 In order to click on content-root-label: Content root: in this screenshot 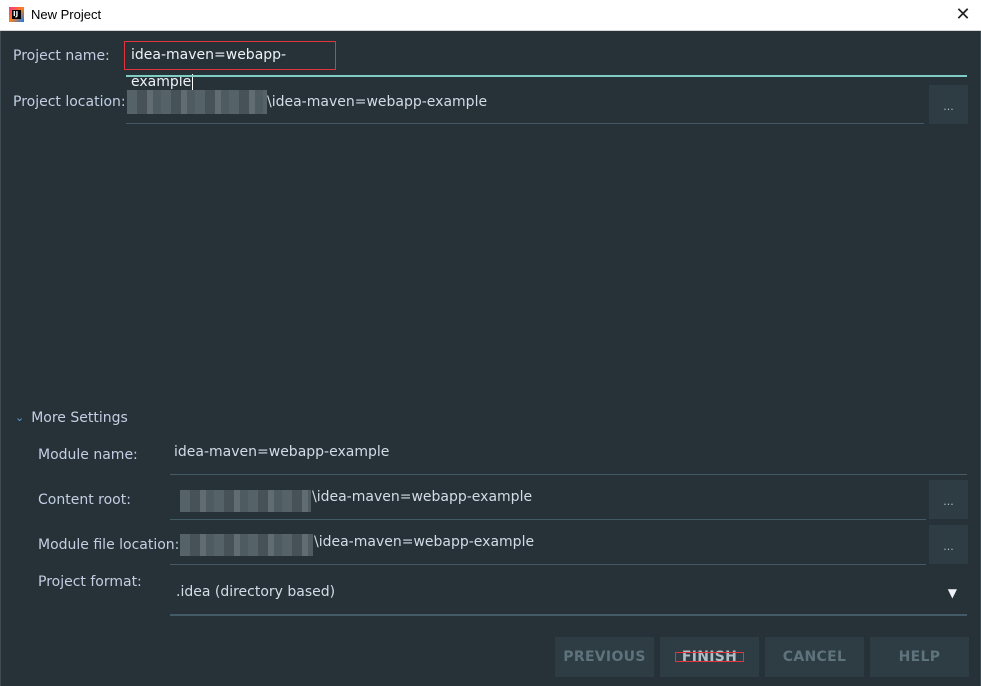, I will do `click(84, 500)`.